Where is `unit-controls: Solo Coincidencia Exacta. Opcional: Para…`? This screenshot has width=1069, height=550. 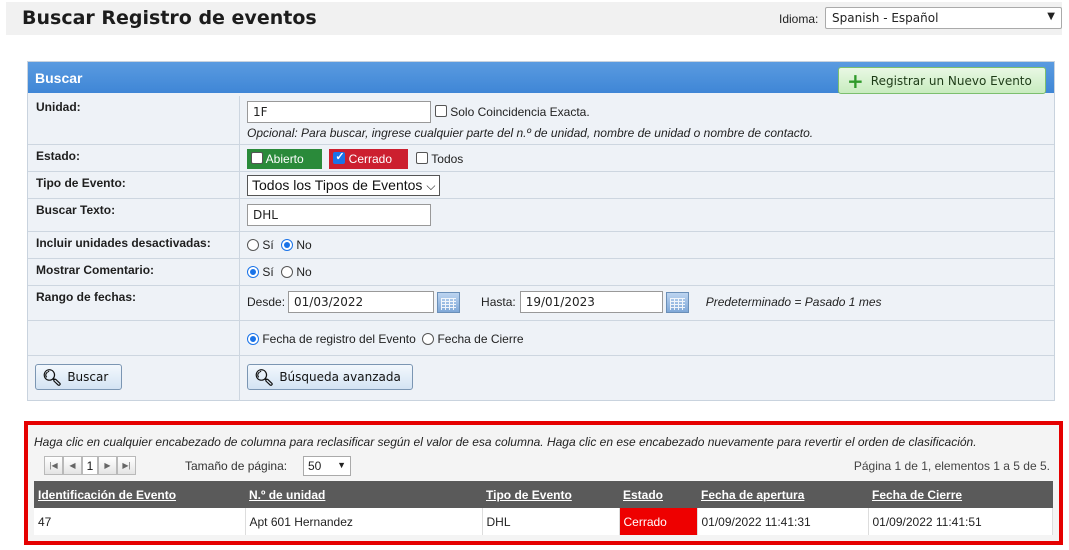 unit-controls: Solo Coincidencia Exacta. Opcional: Para… is located at coordinates (530, 120).